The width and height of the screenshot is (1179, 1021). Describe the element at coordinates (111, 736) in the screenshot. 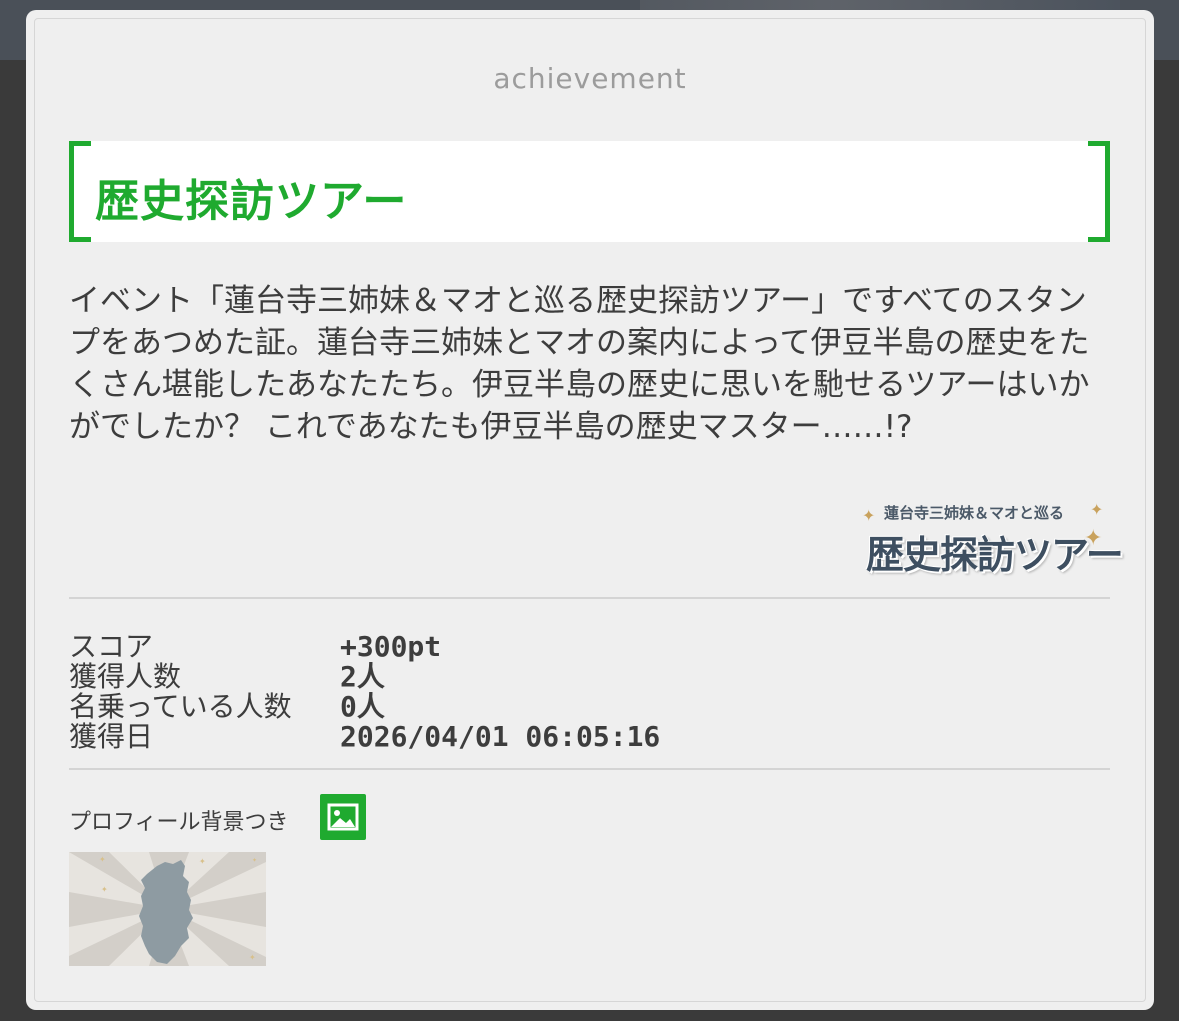

I see `stat-label: 獲得日` at that location.